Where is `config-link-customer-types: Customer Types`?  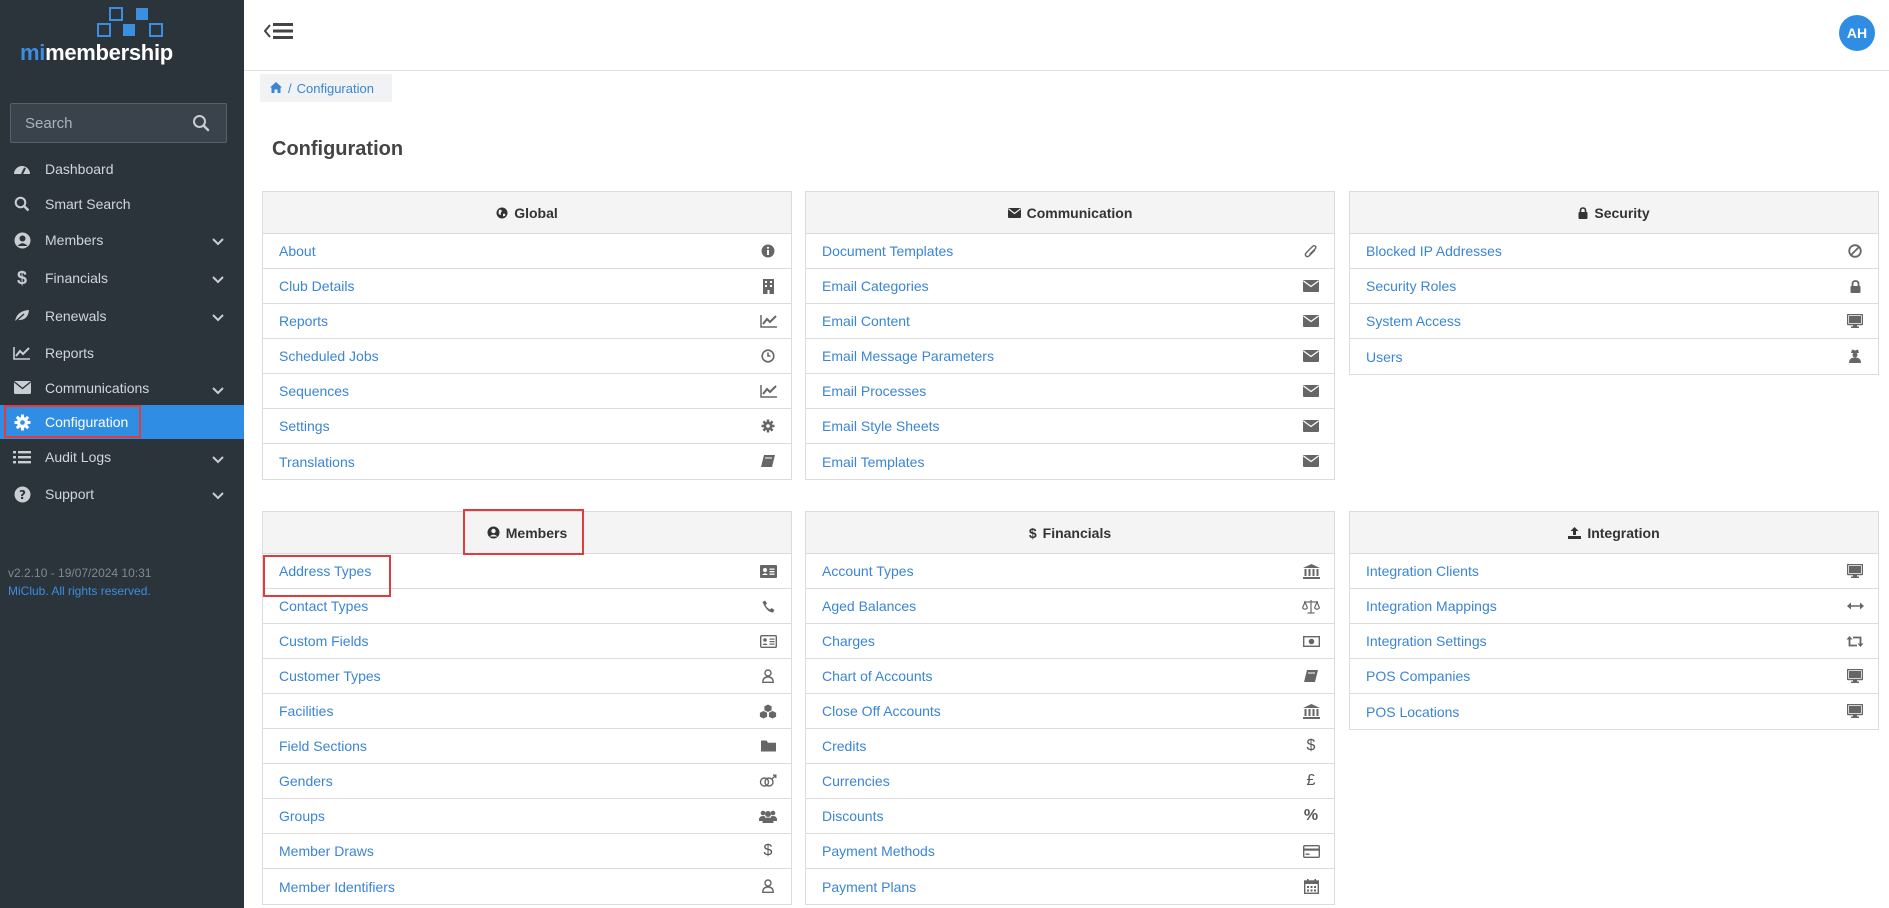
config-link-customer-types: Customer Types is located at coordinates (527, 676).